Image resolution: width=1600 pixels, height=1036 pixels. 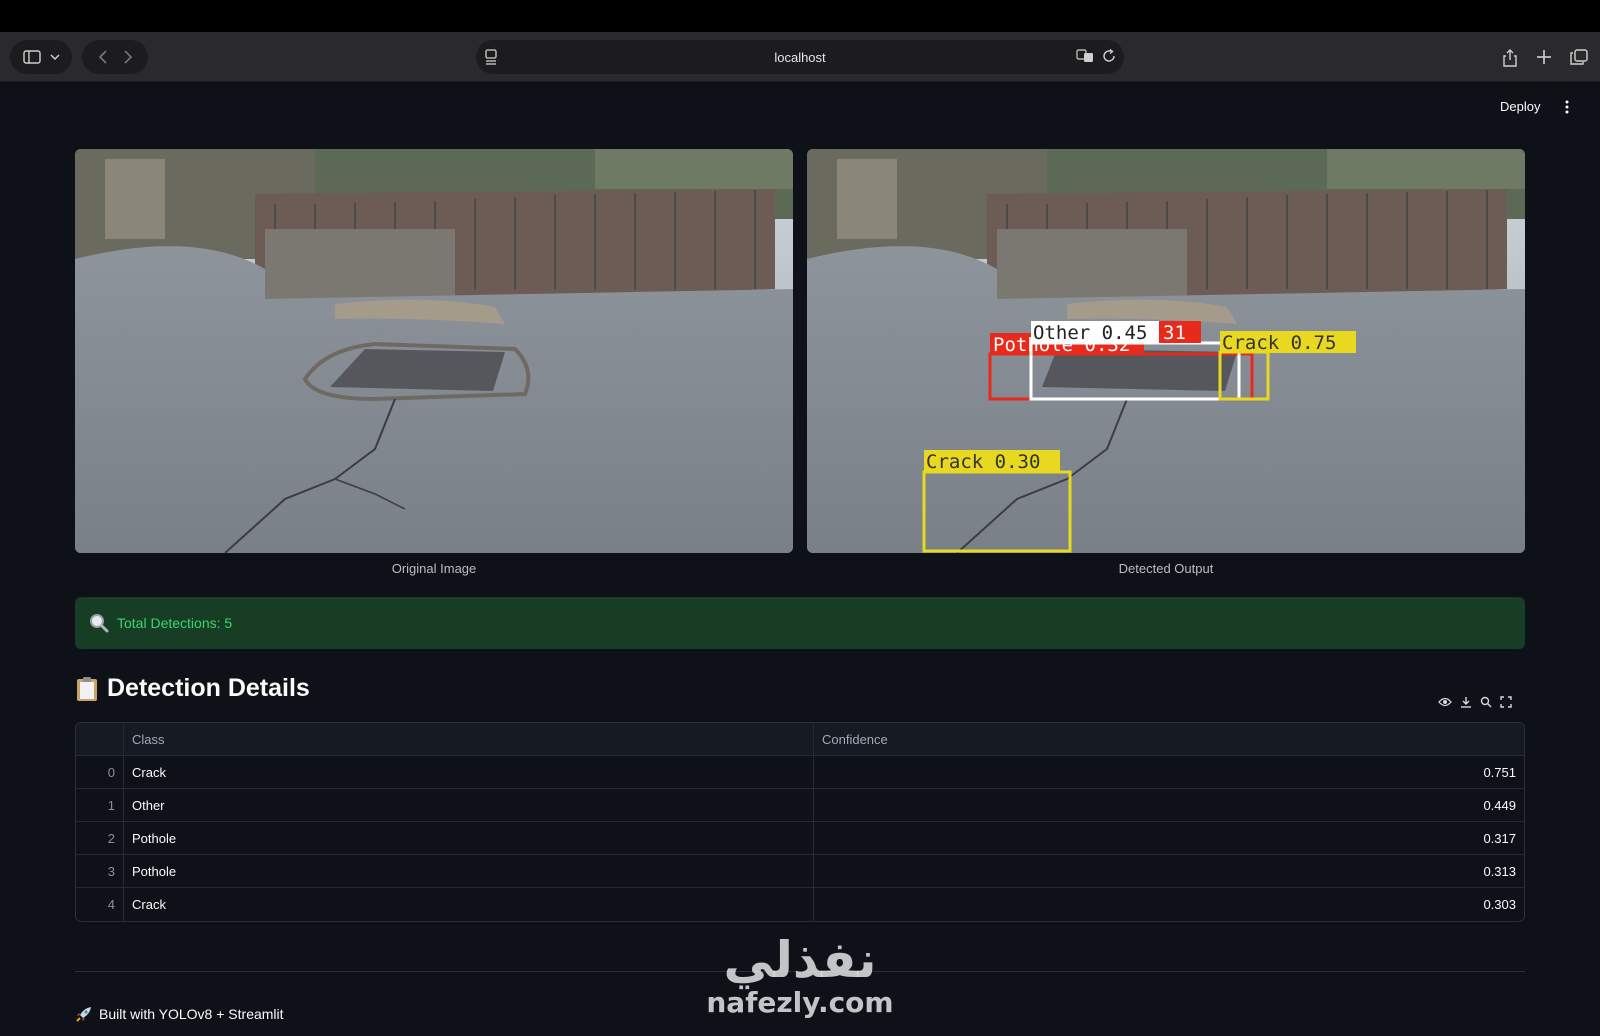 What do you see at coordinates (491, 57) in the screenshot?
I see `page-menu-icon` at bounding box center [491, 57].